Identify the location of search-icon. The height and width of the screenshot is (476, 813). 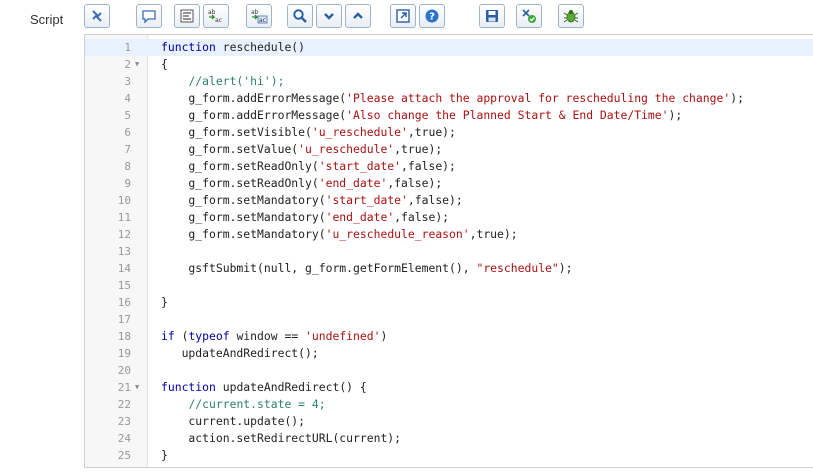
(300, 16).